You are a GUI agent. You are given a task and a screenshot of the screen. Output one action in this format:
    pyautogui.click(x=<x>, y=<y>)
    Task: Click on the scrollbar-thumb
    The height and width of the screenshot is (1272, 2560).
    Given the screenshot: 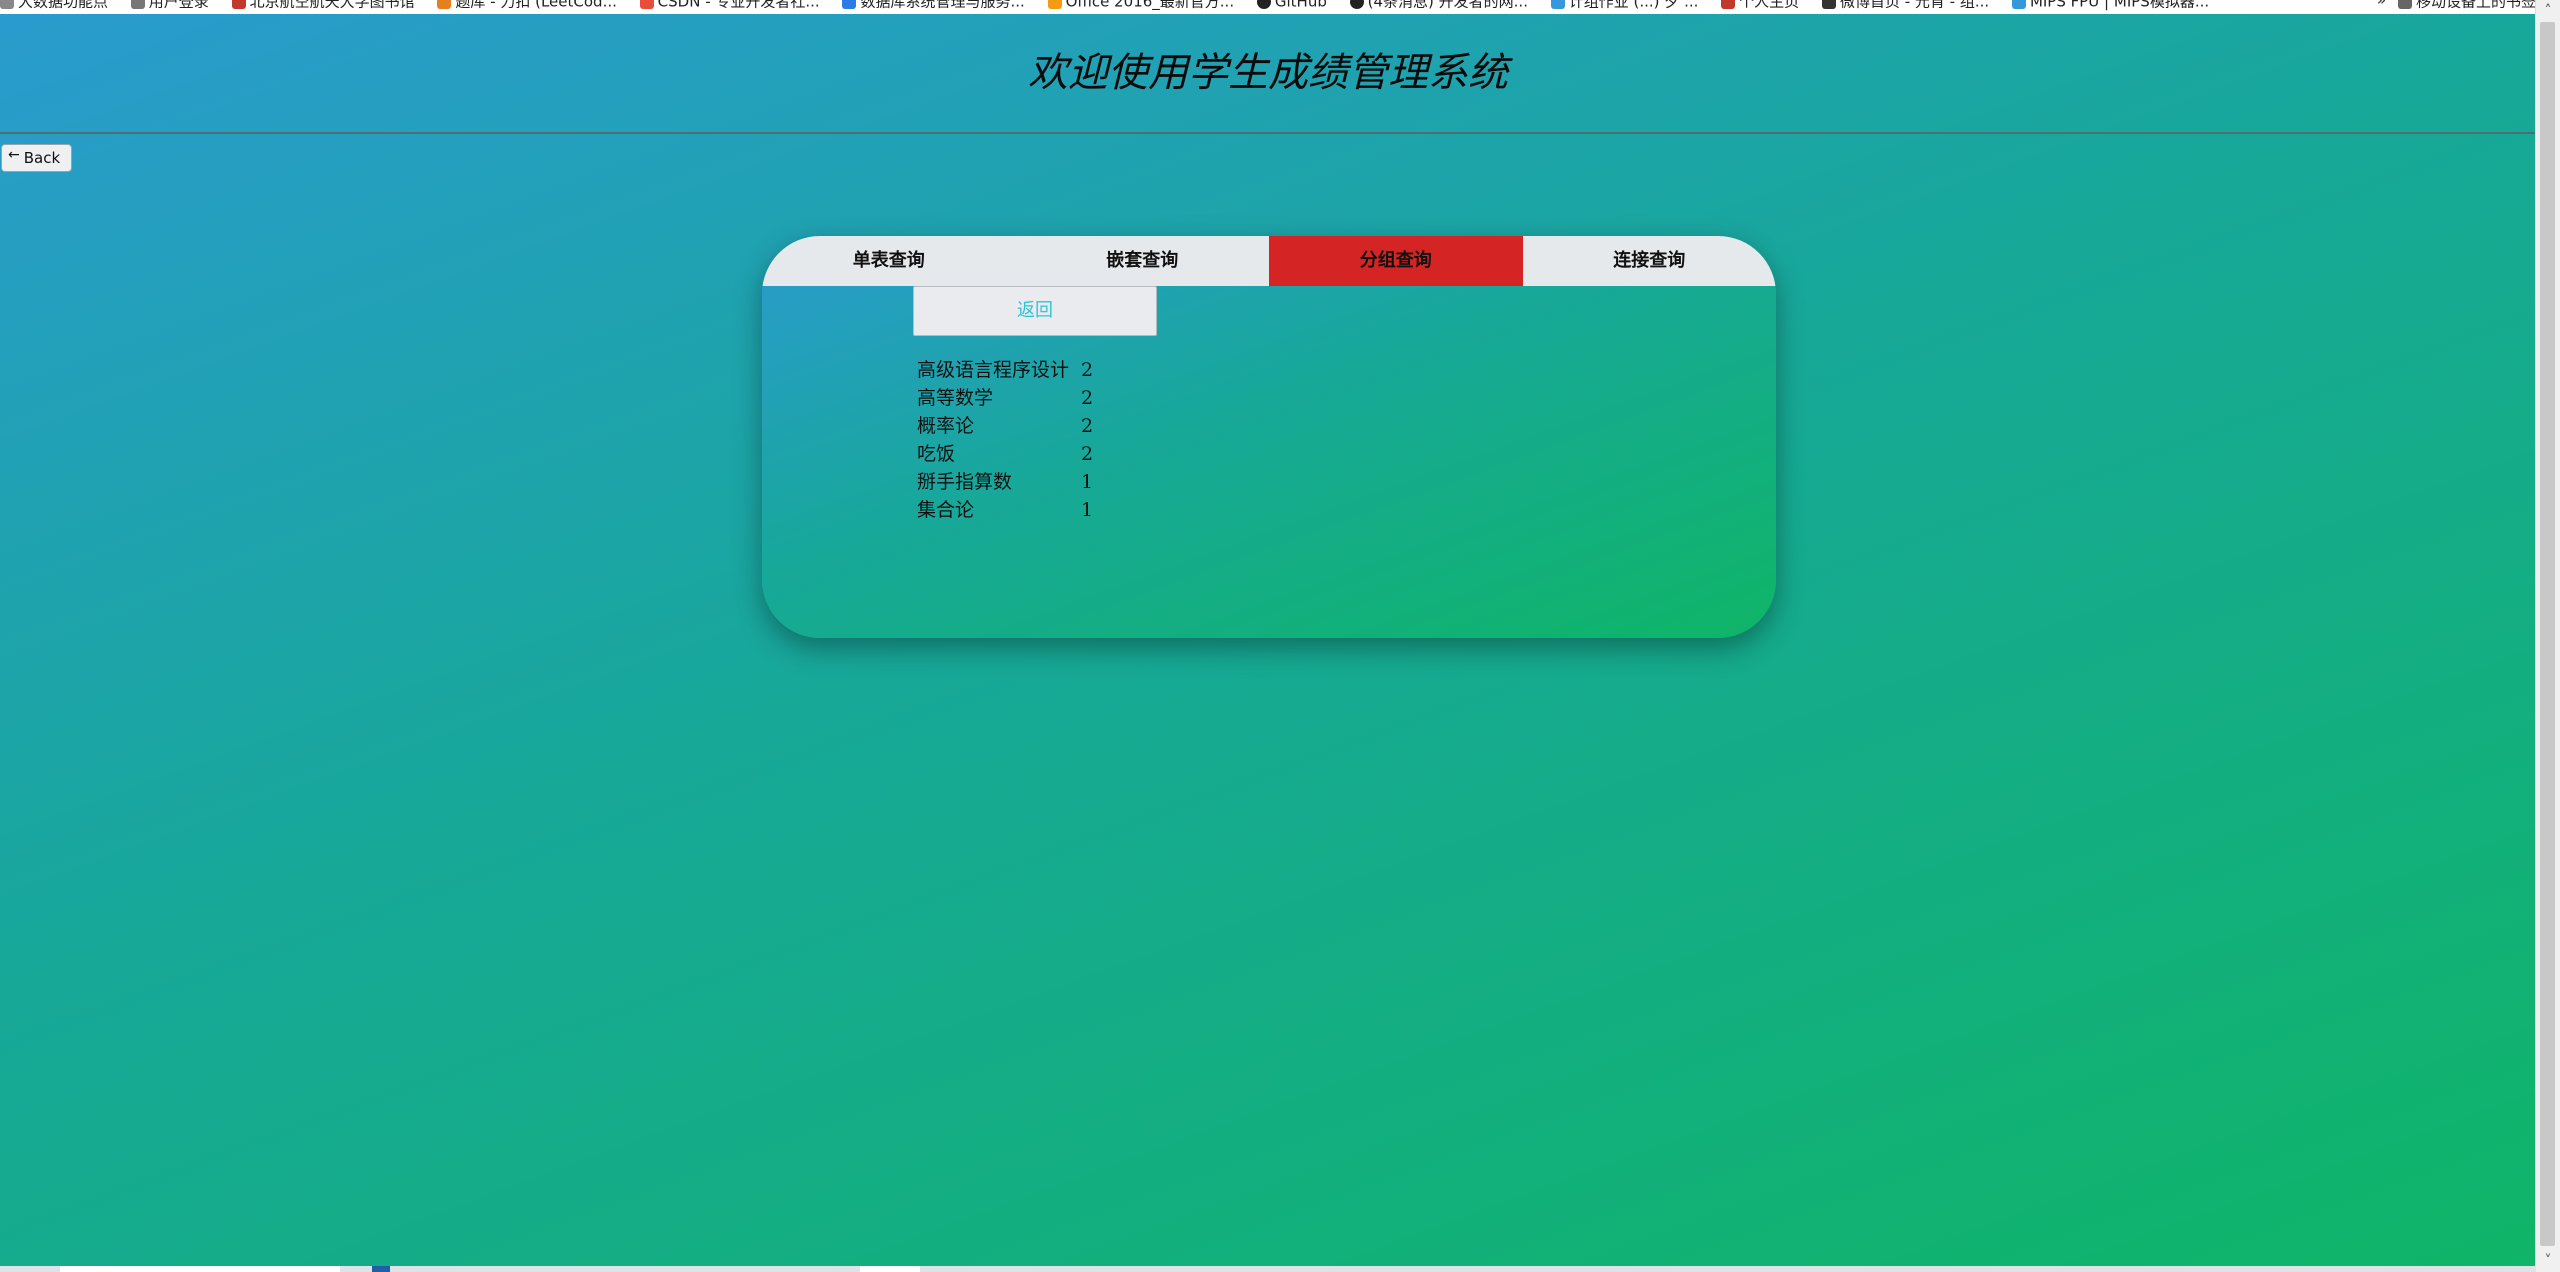 What is the action you would take?
    pyautogui.click(x=2547, y=634)
    